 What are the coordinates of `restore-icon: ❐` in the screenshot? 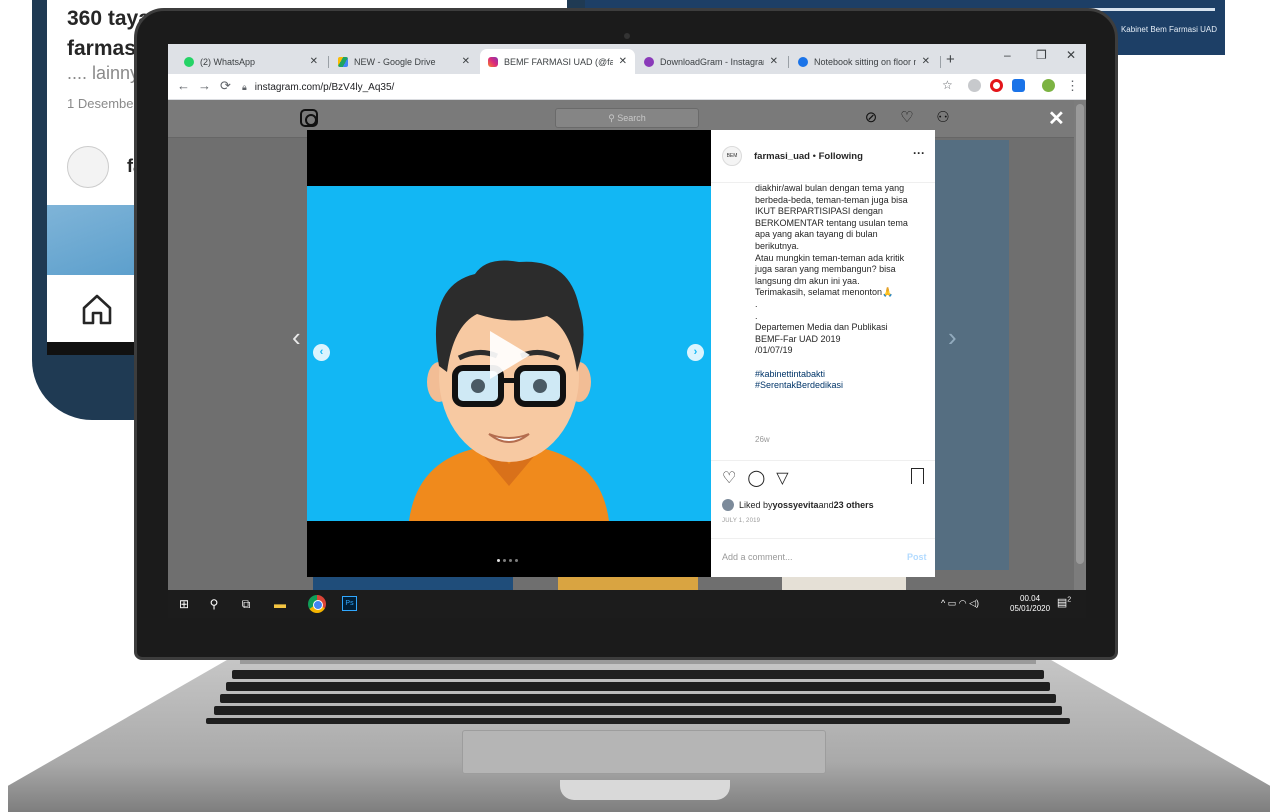 It's located at (1041, 55).